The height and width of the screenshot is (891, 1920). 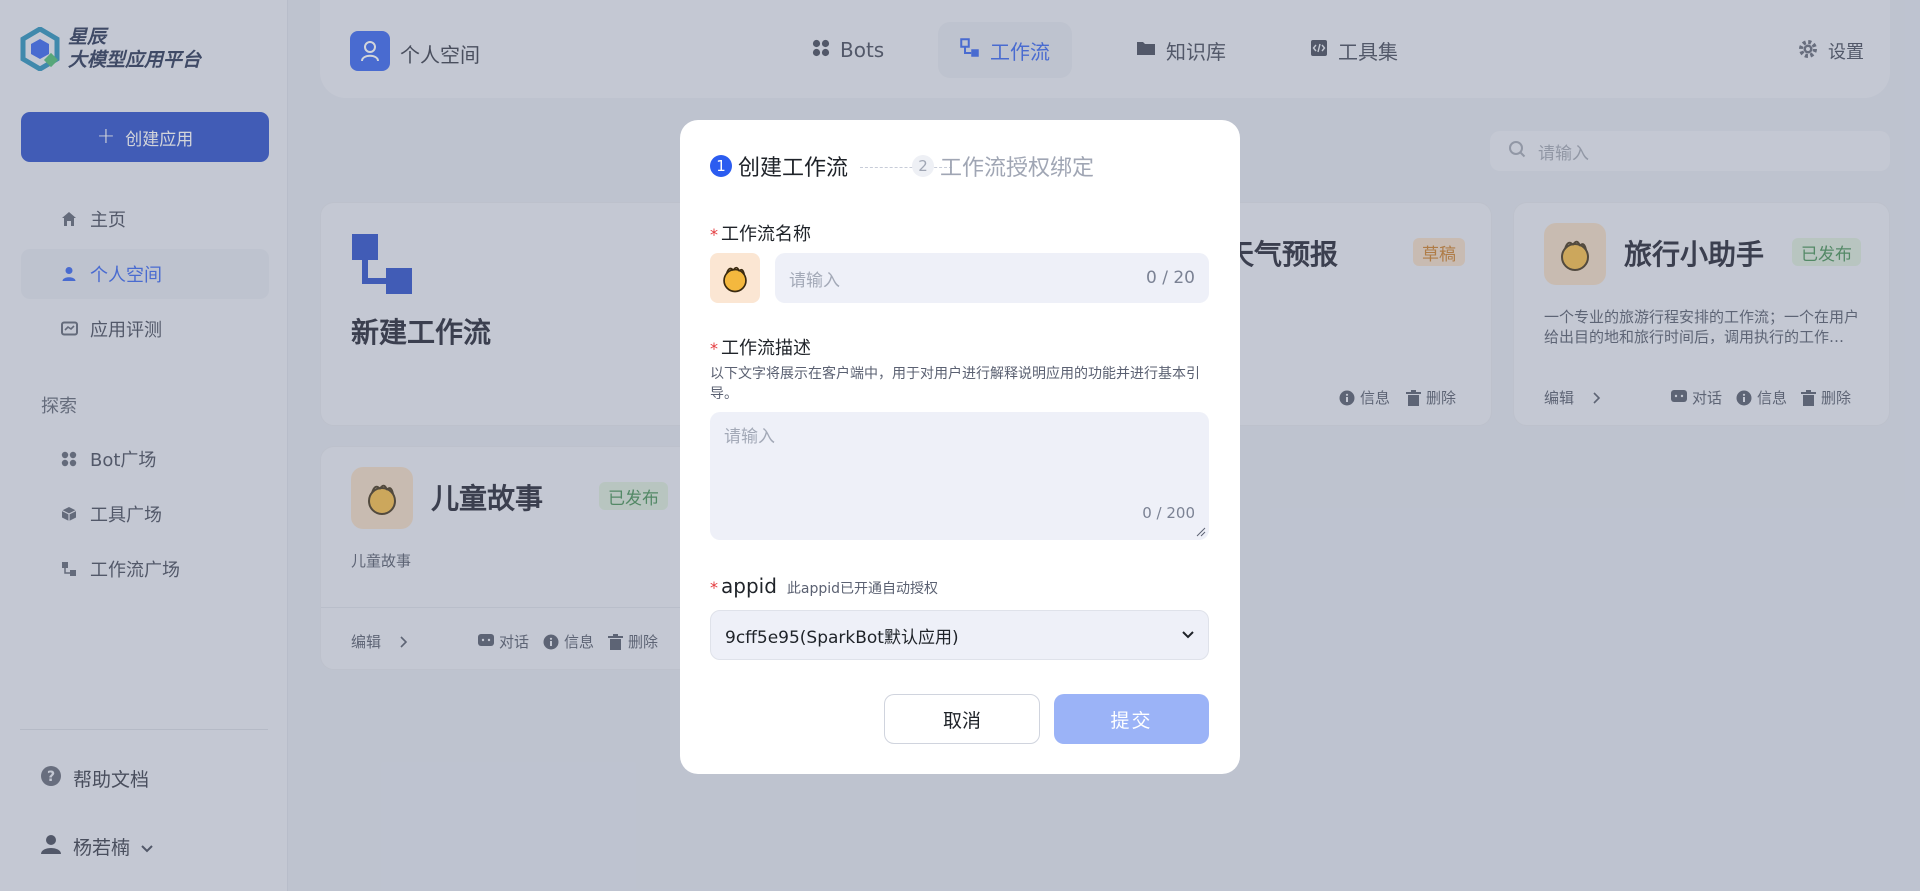 What do you see at coordinates (793, 168) in the screenshot?
I see `step-label: 创建工作流` at bounding box center [793, 168].